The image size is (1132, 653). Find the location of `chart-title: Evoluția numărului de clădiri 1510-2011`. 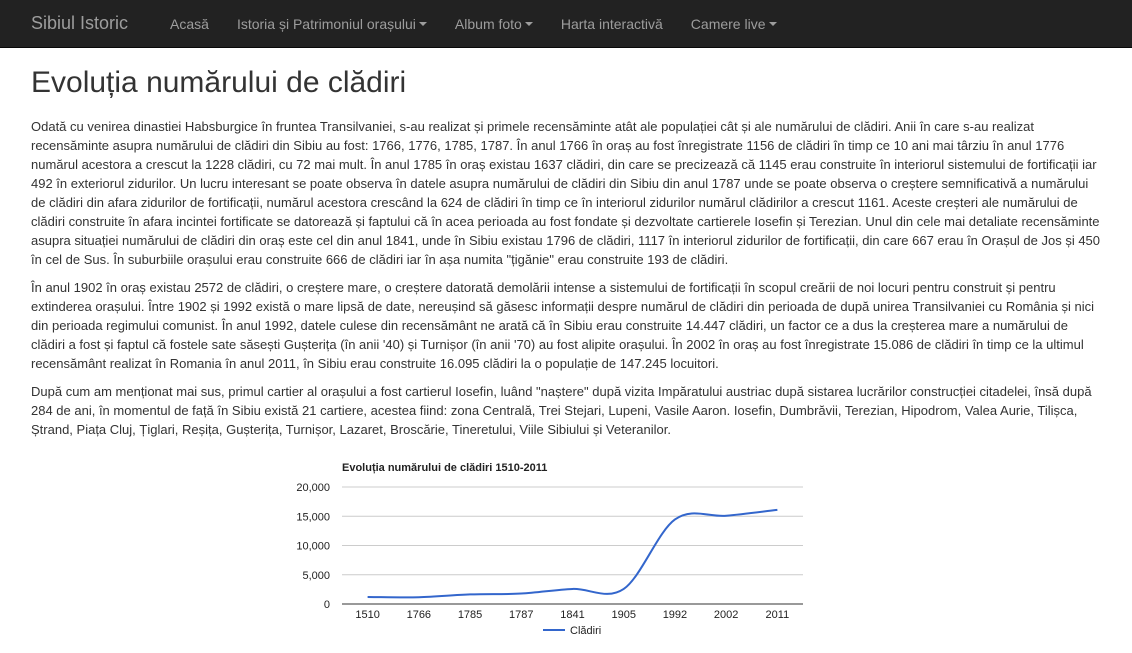

chart-title: Evoluția numărului de clădiri 1510-2011 is located at coordinates (444, 468).